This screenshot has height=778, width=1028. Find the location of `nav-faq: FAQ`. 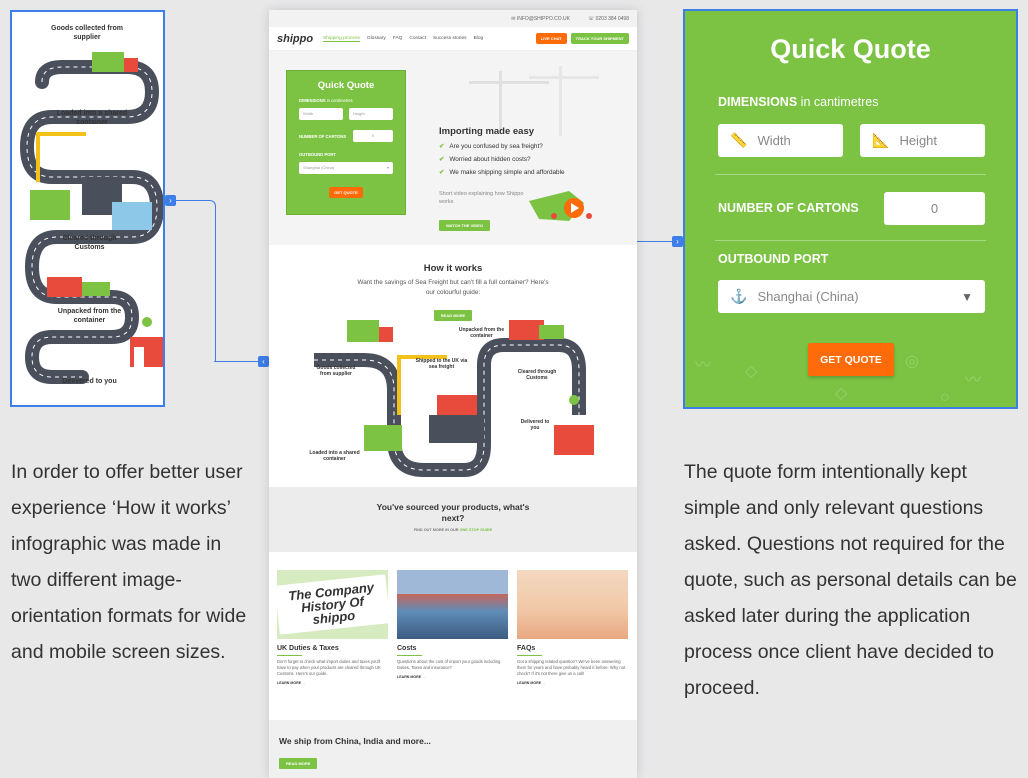

nav-faq: FAQ is located at coordinates (398, 38).